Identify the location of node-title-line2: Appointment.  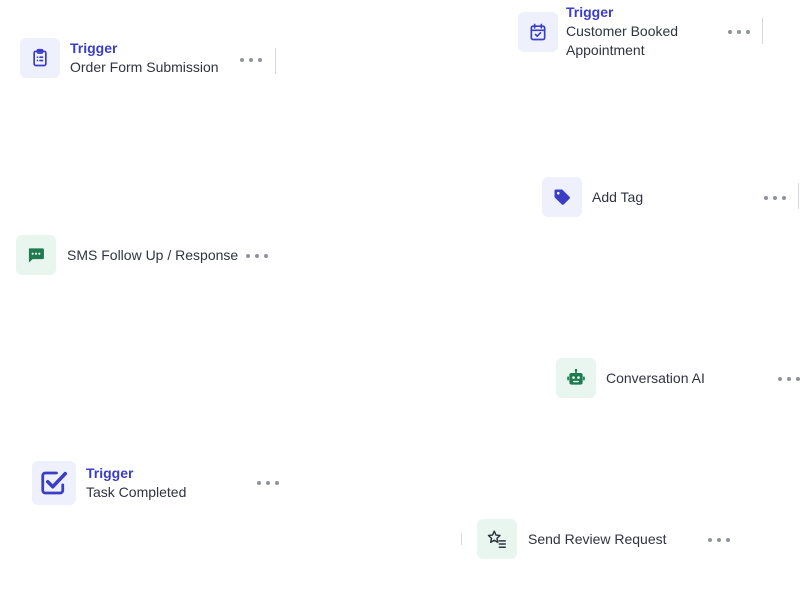
(605, 50).